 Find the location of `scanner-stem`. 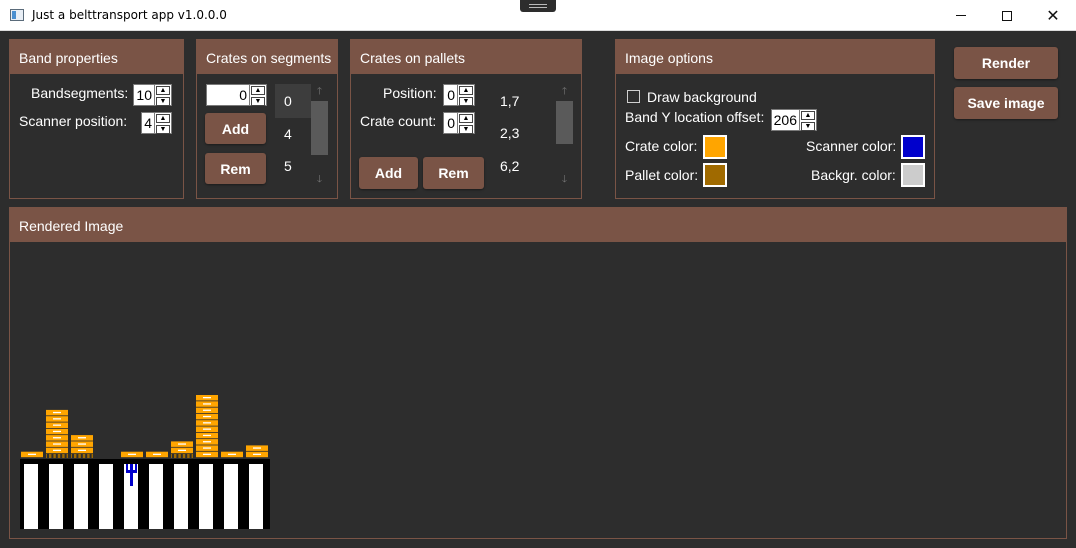

scanner-stem is located at coordinates (131, 475).